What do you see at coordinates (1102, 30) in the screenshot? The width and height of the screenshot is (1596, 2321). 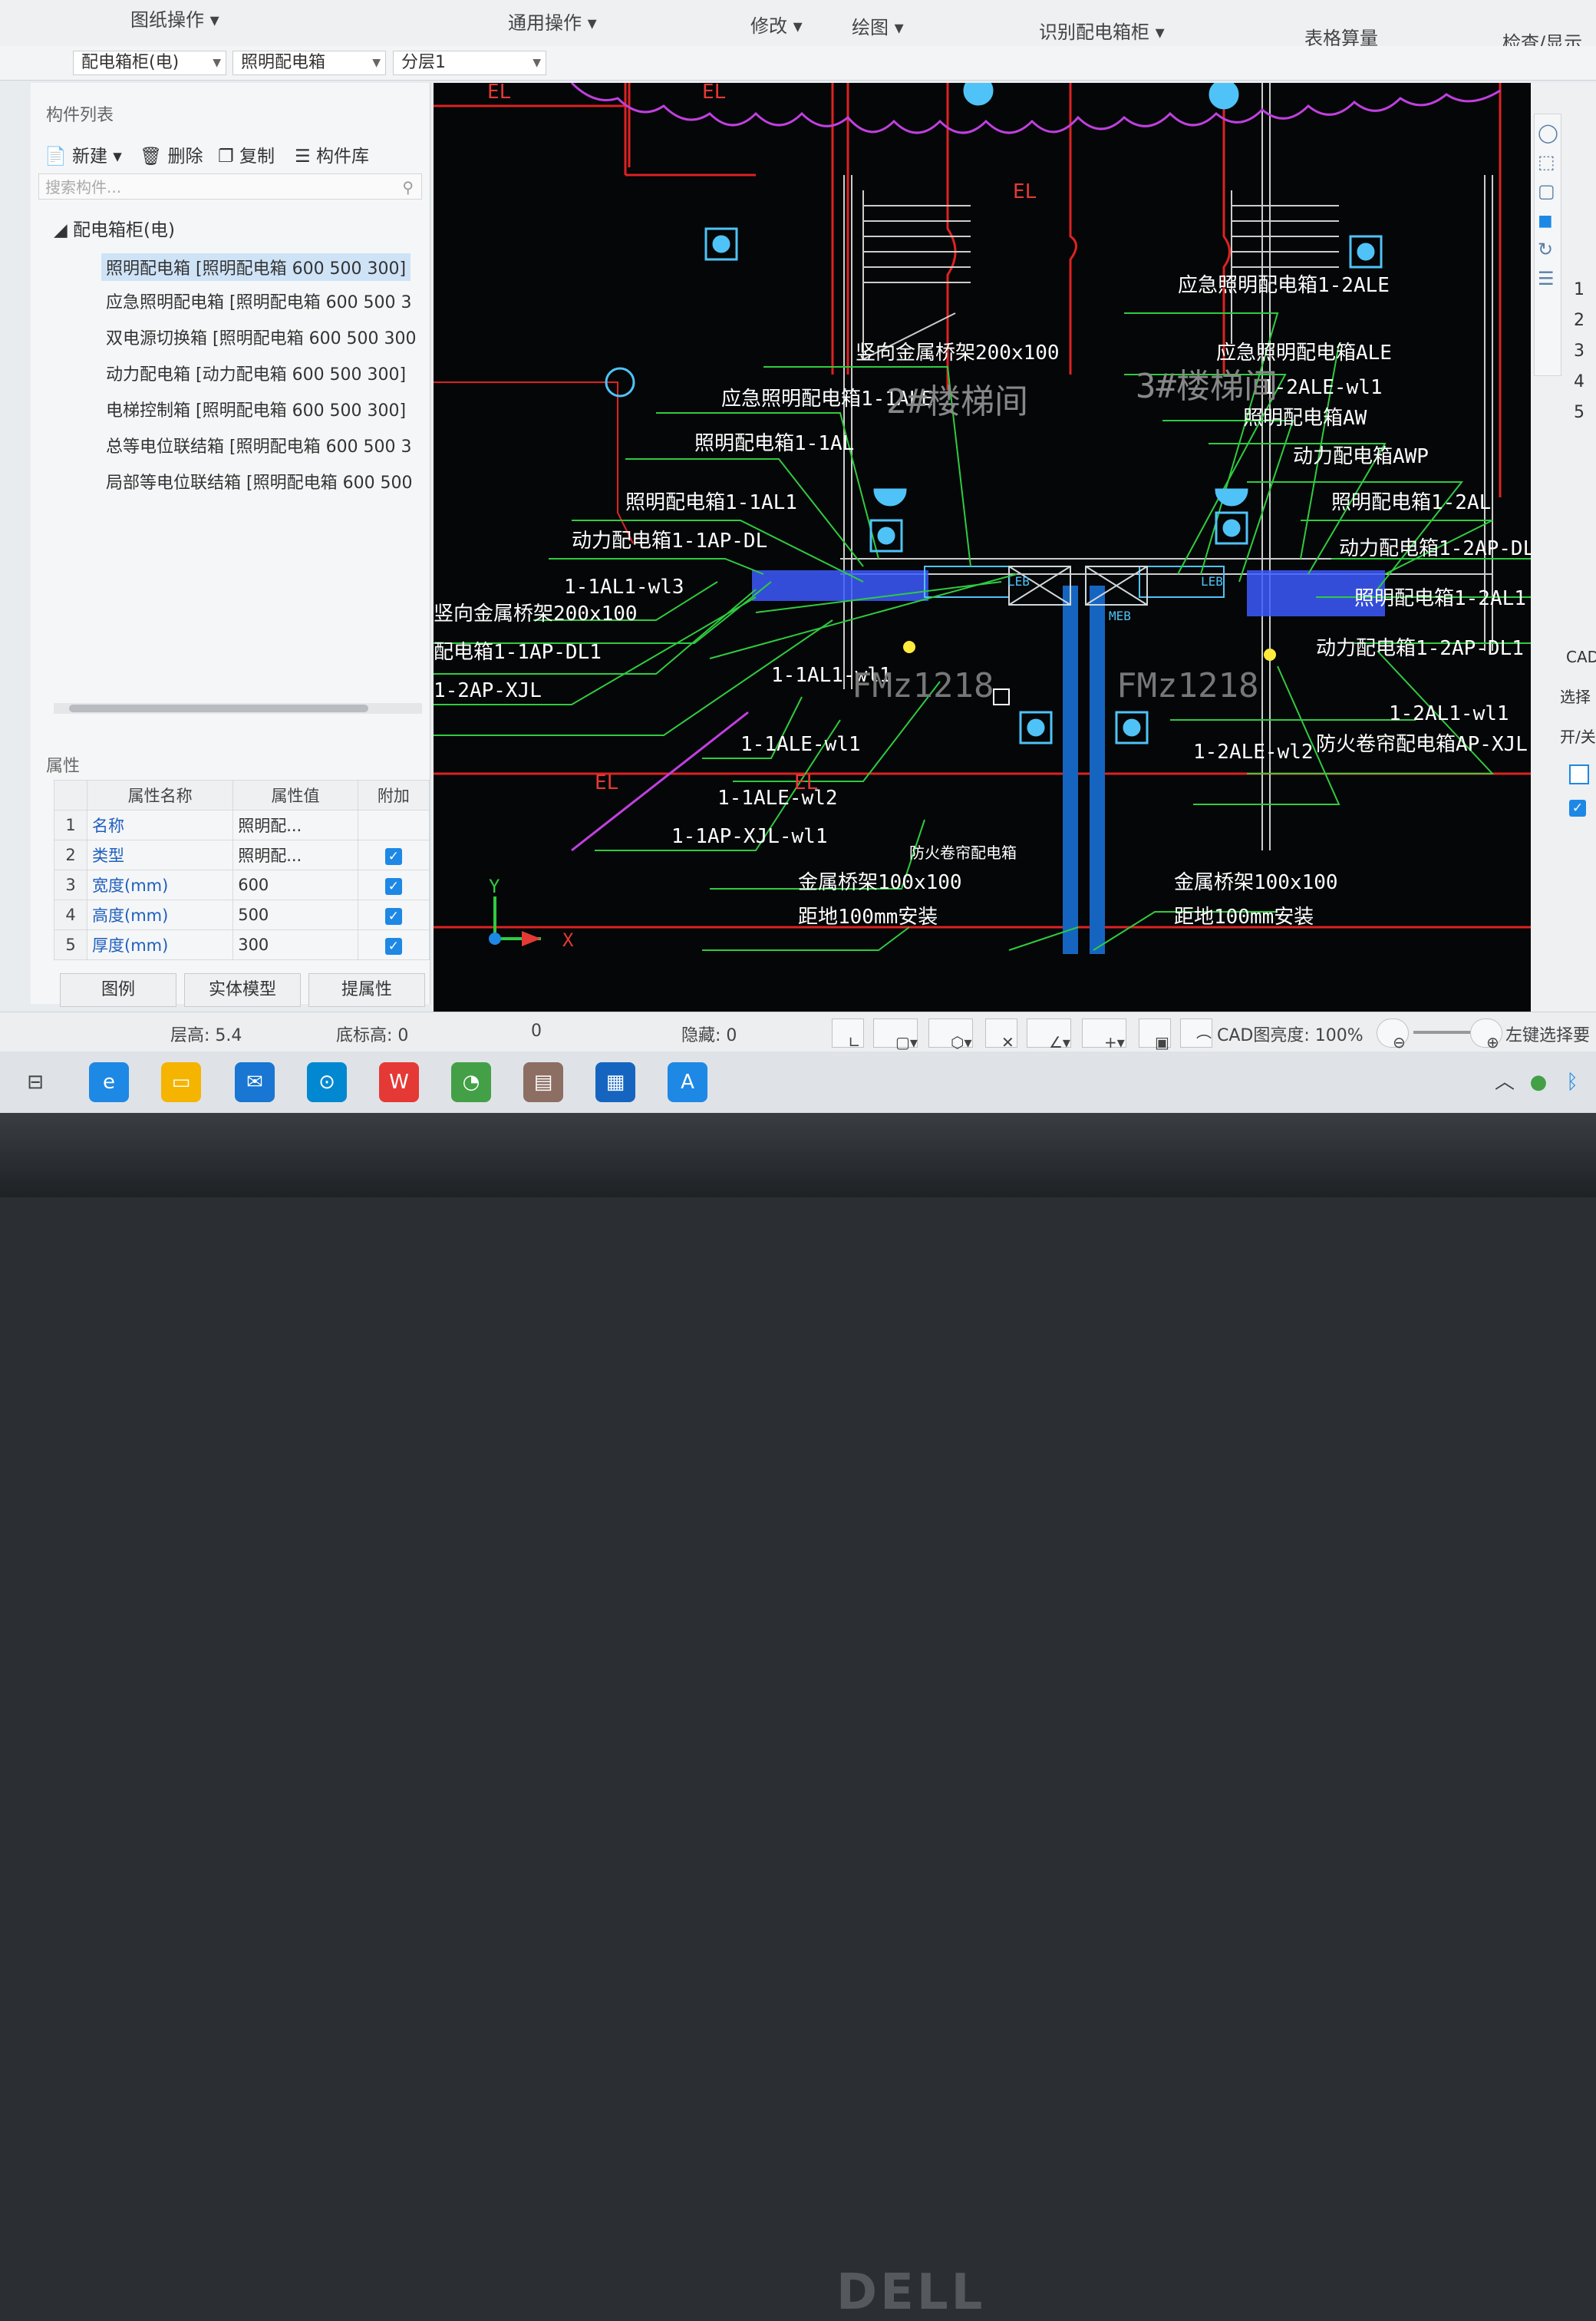 I see `ribbon-group-identify-boxes: 识别配电箱柜 ▾` at bounding box center [1102, 30].